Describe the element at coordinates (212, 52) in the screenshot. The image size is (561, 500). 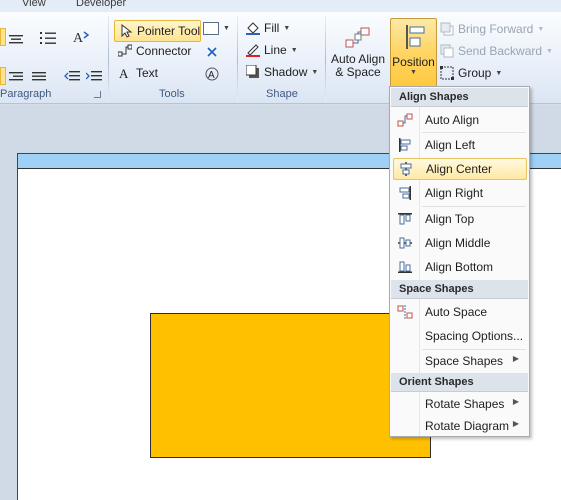
I see `close-icon` at that location.